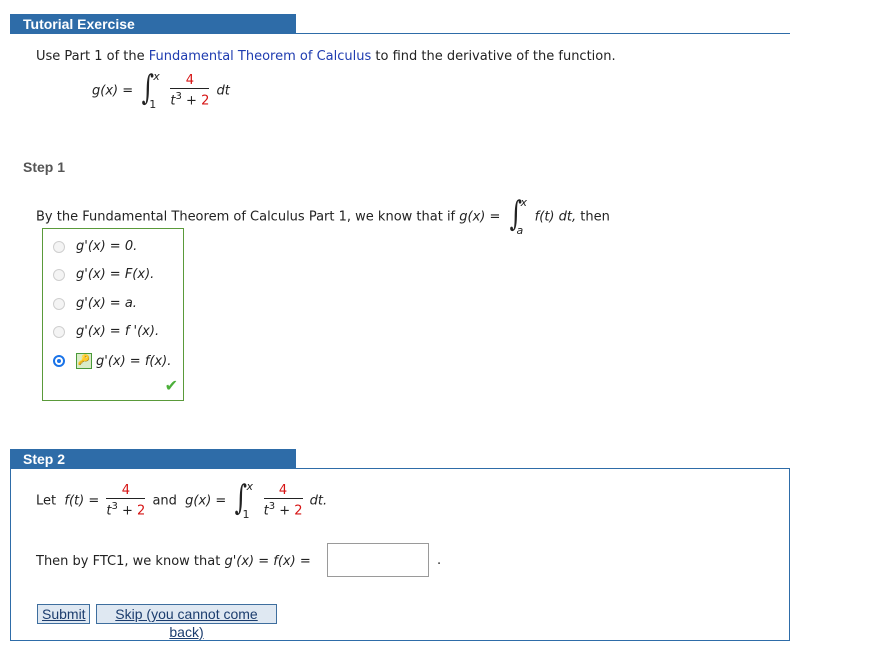  Describe the element at coordinates (283, 501) in the screenshot. I see `g-fraction: 4 t3 + 2` at that location.